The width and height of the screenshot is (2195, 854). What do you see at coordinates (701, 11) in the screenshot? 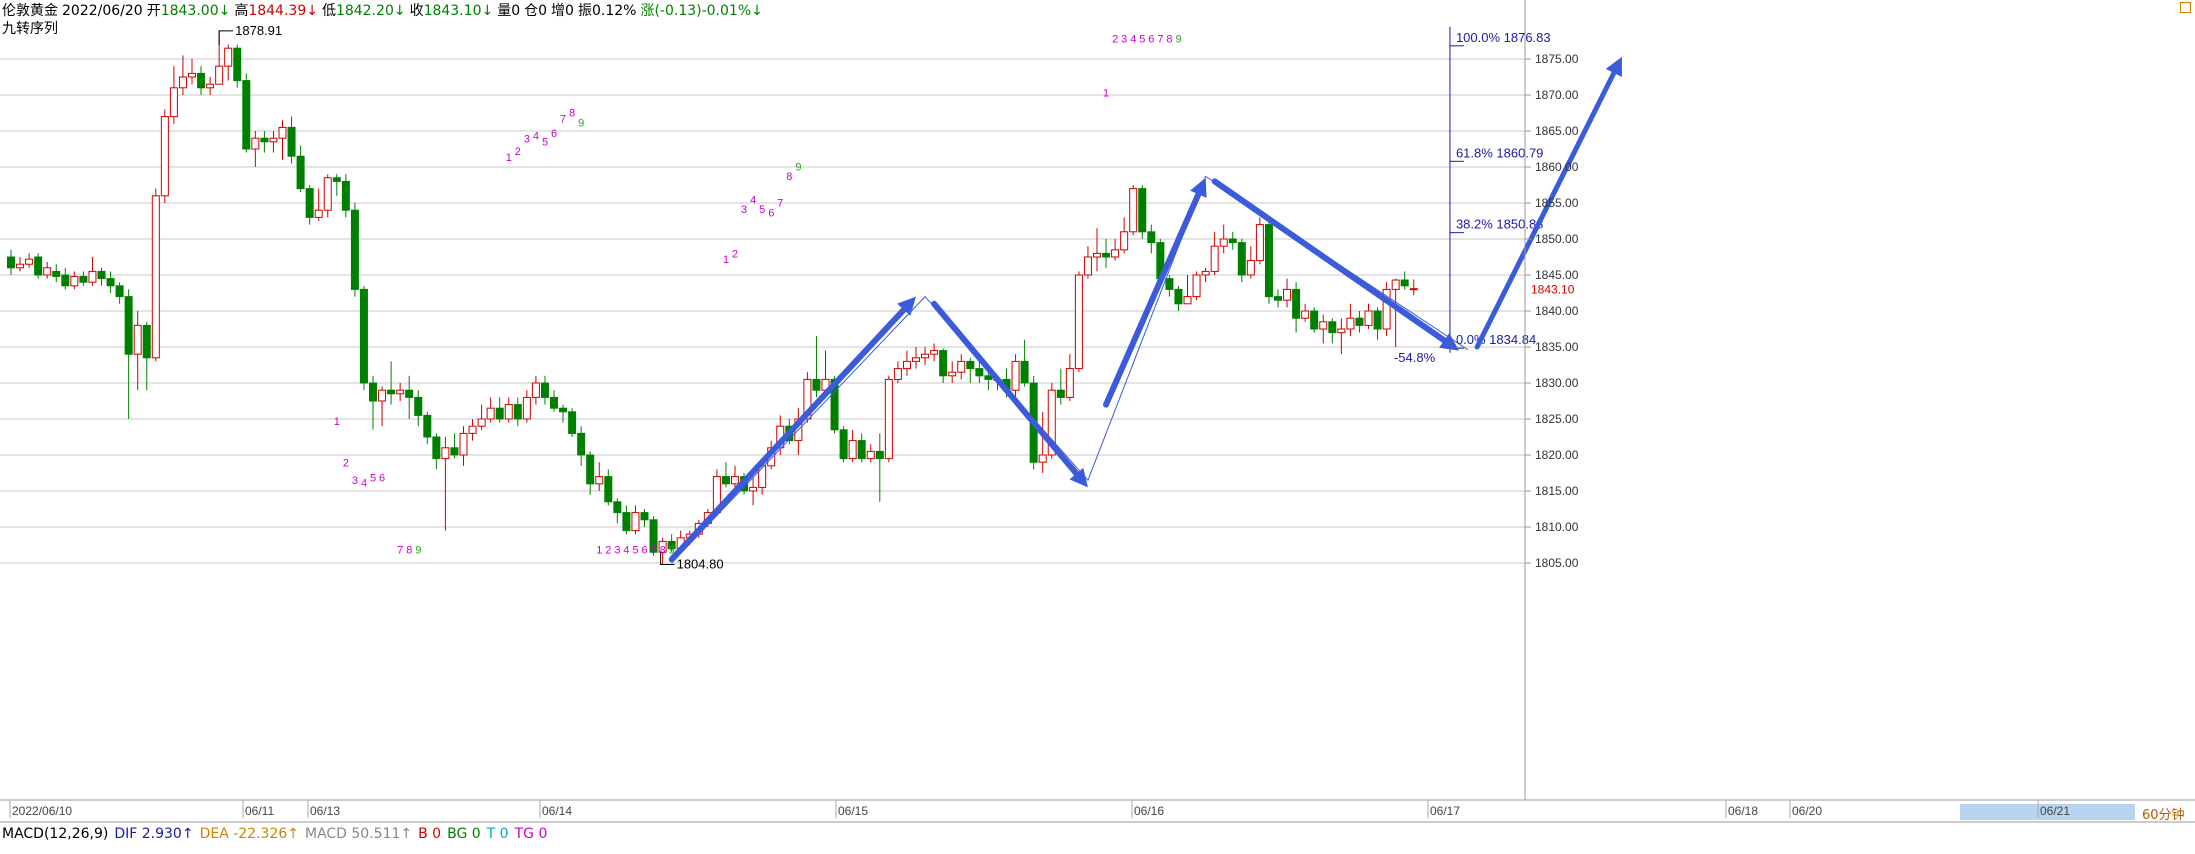
I see `change-value: 涨(-0.13)-0.01%↓` at bounding box center [701, 11].